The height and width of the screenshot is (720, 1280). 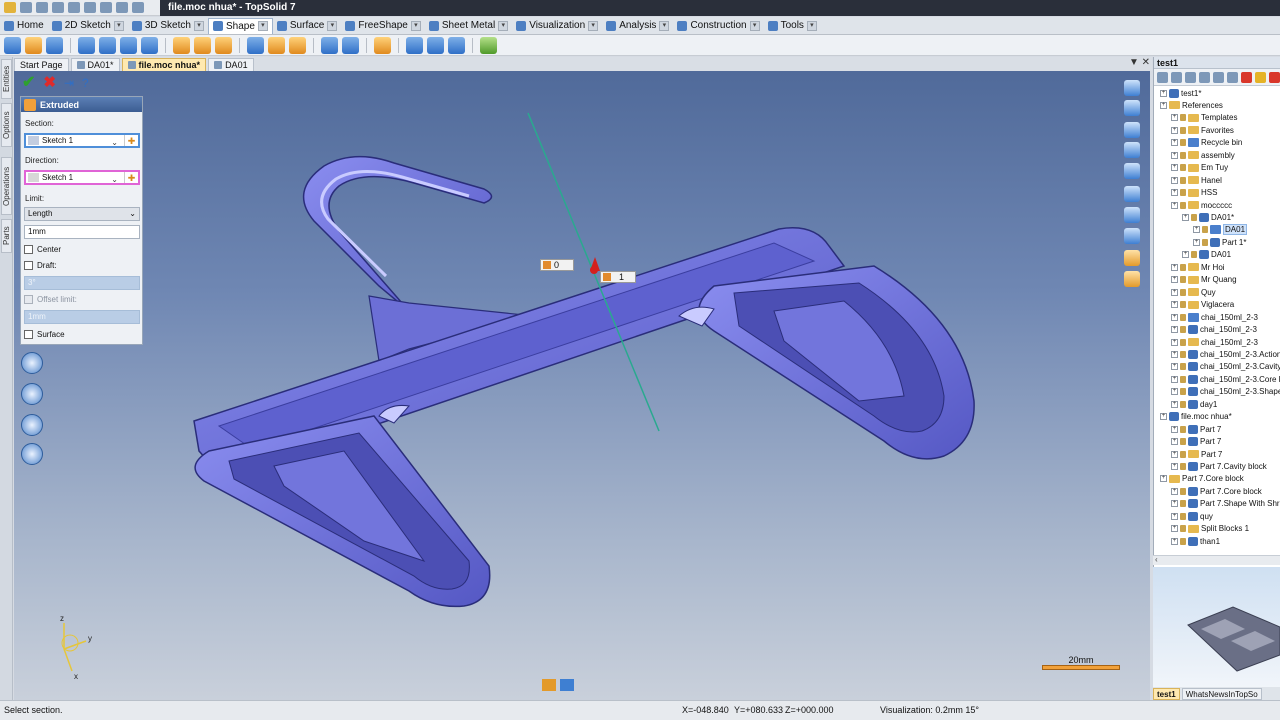 I want to click on chevron-down-icon: ⌄, so click(x=132, y=214).